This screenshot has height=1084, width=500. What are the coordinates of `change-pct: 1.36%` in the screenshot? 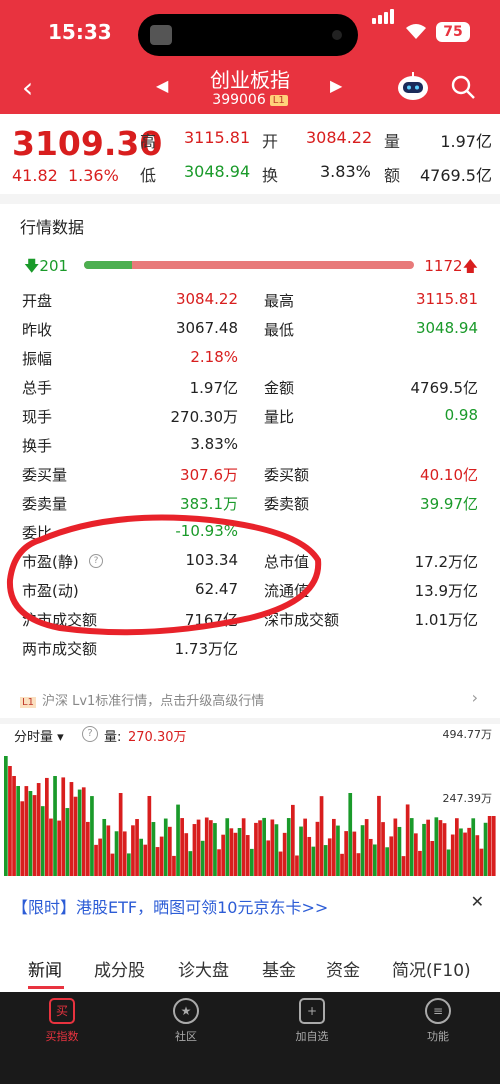 It's located at (93, 175).